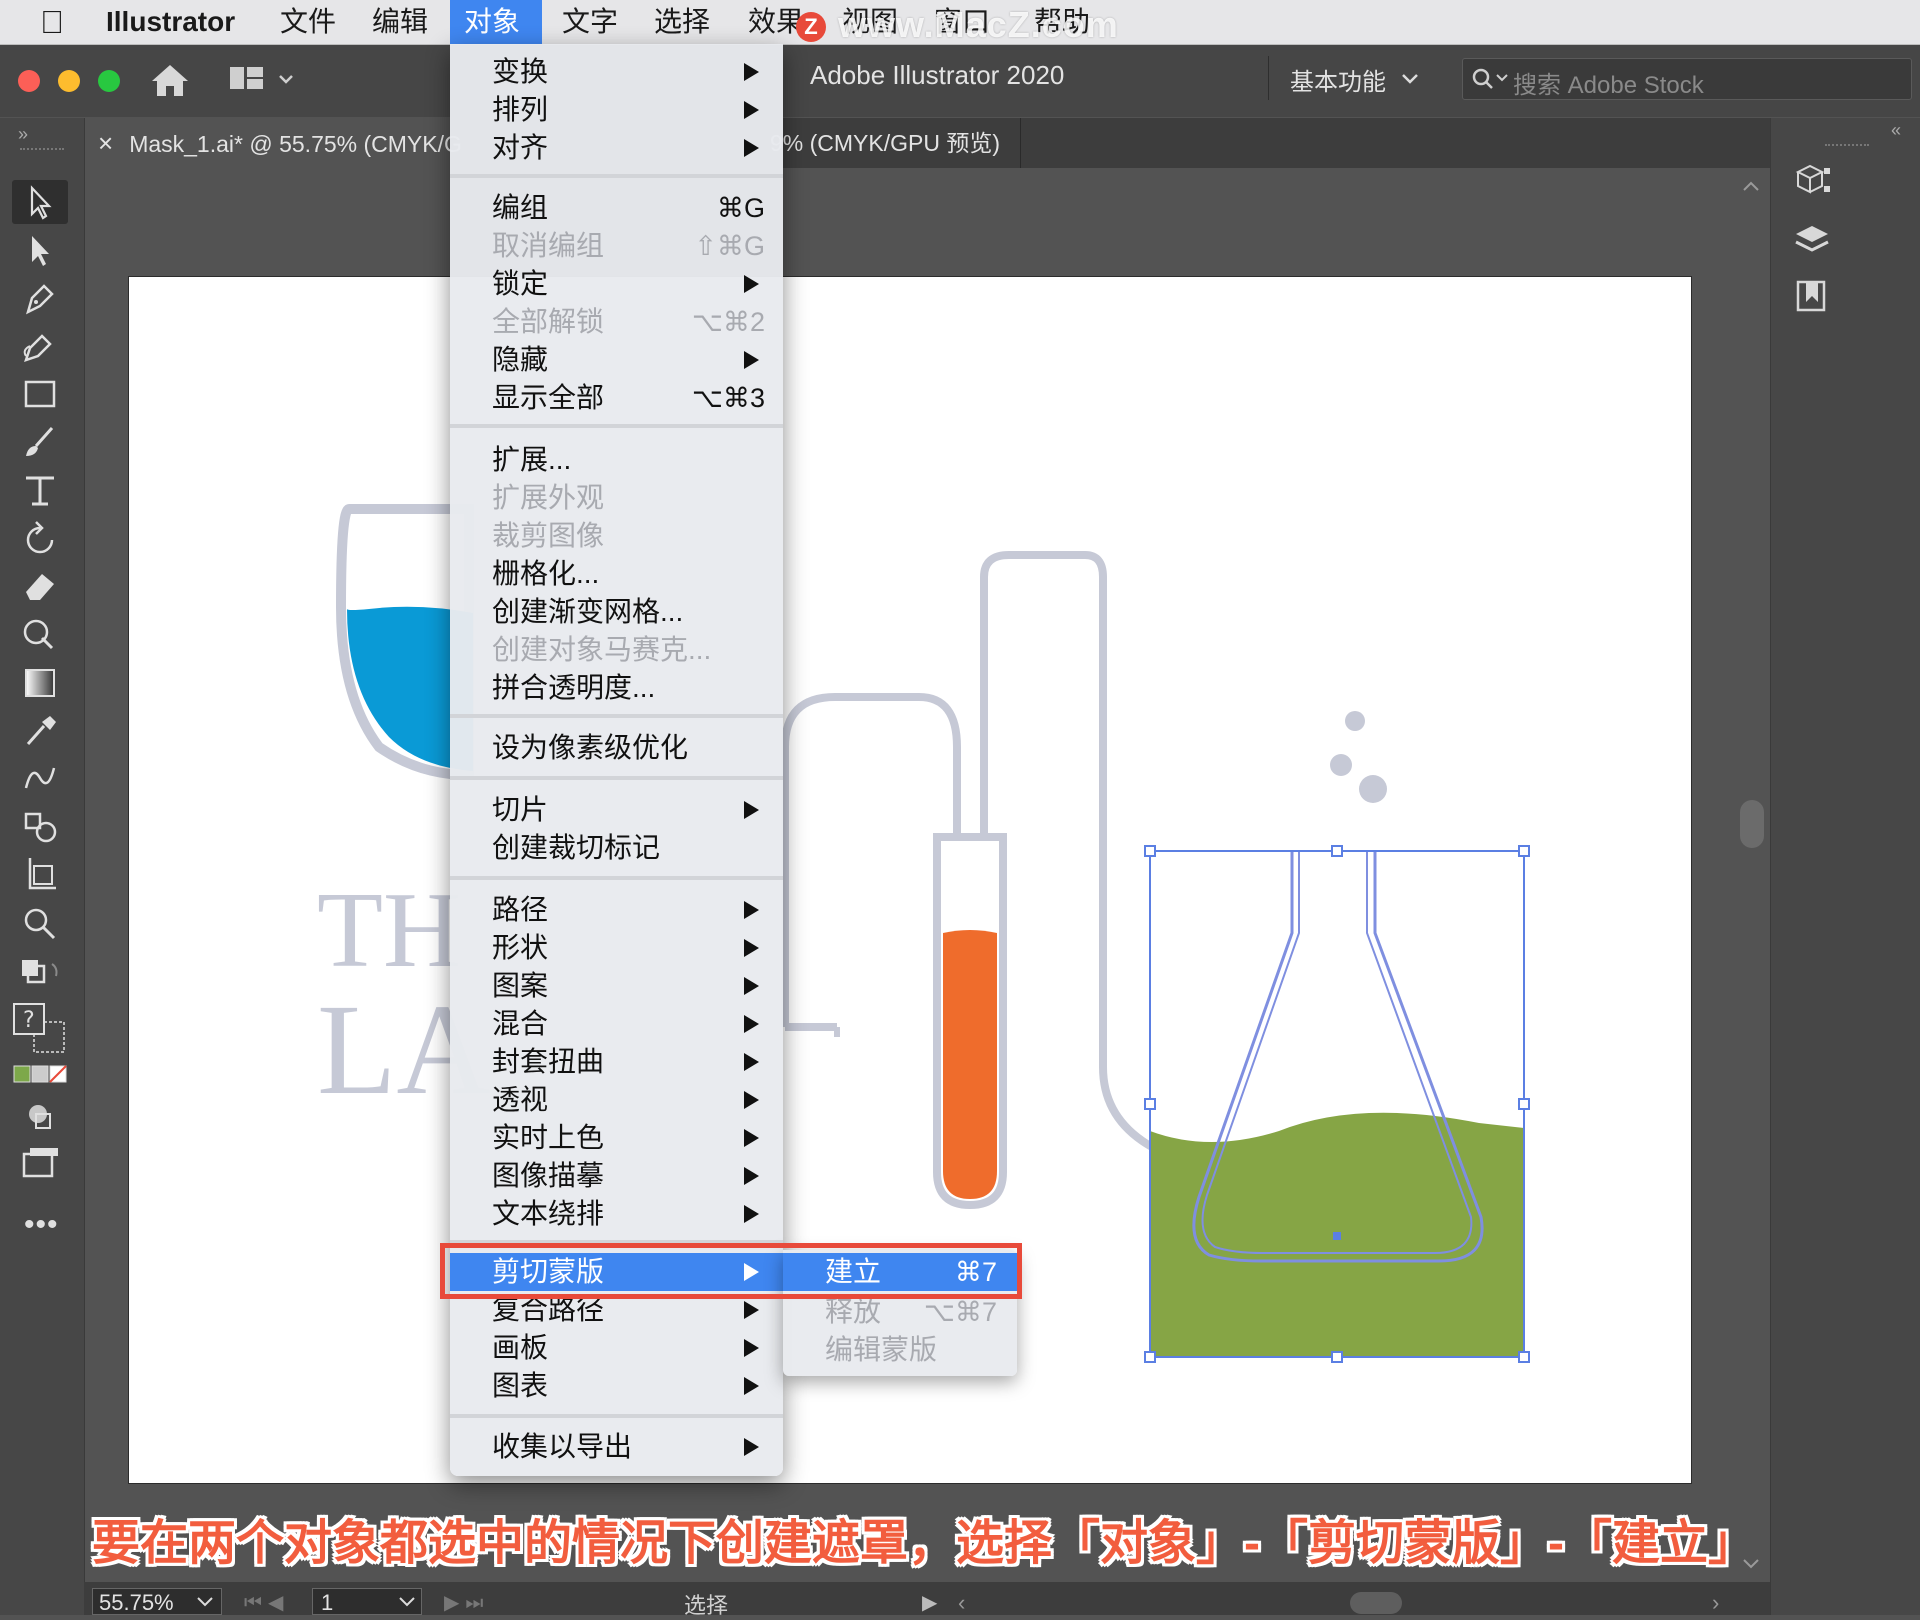  What do you see at coordinates (871, 860) in the screenshot?
I see `tube-left-loop` at bounding box center [871, 860].